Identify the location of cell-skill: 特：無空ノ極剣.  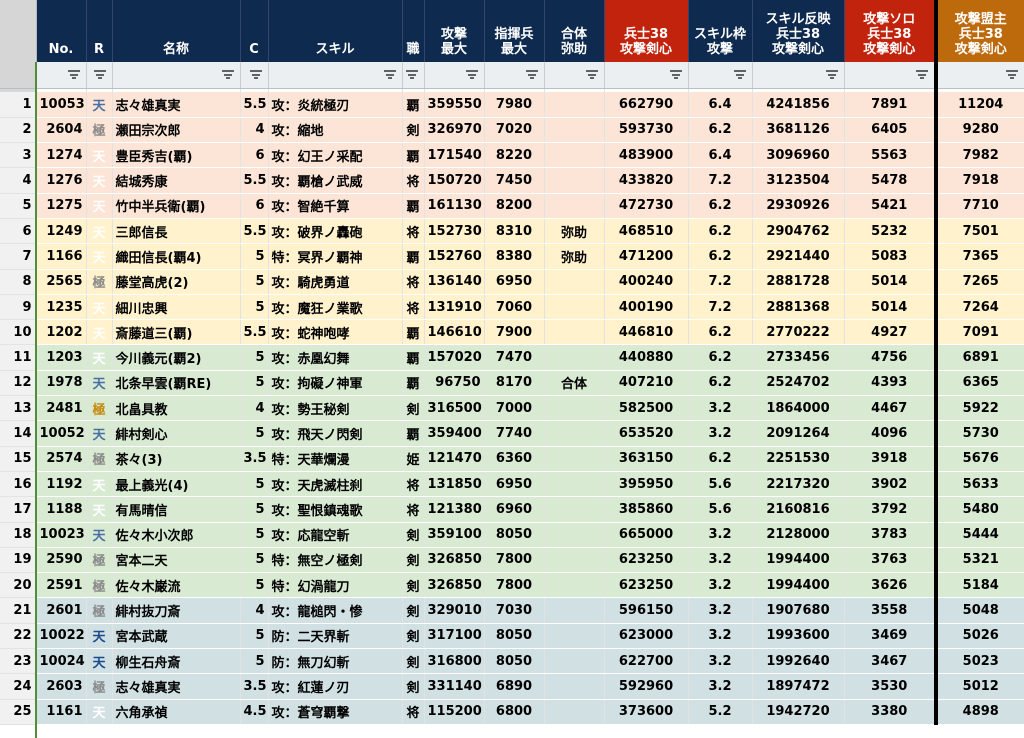
(335, 560).